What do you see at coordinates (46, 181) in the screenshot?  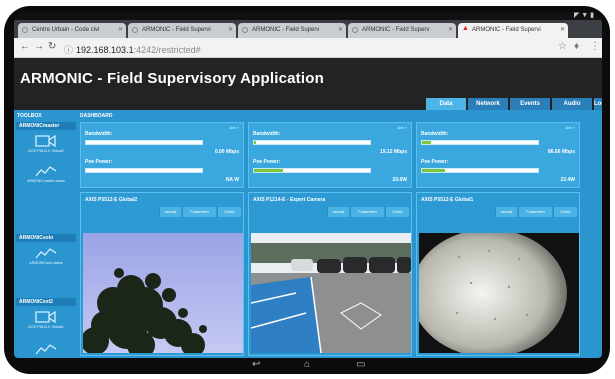 I see `toolbox-item-label: ARMONICmaster status` at bounding box center [46, 181].